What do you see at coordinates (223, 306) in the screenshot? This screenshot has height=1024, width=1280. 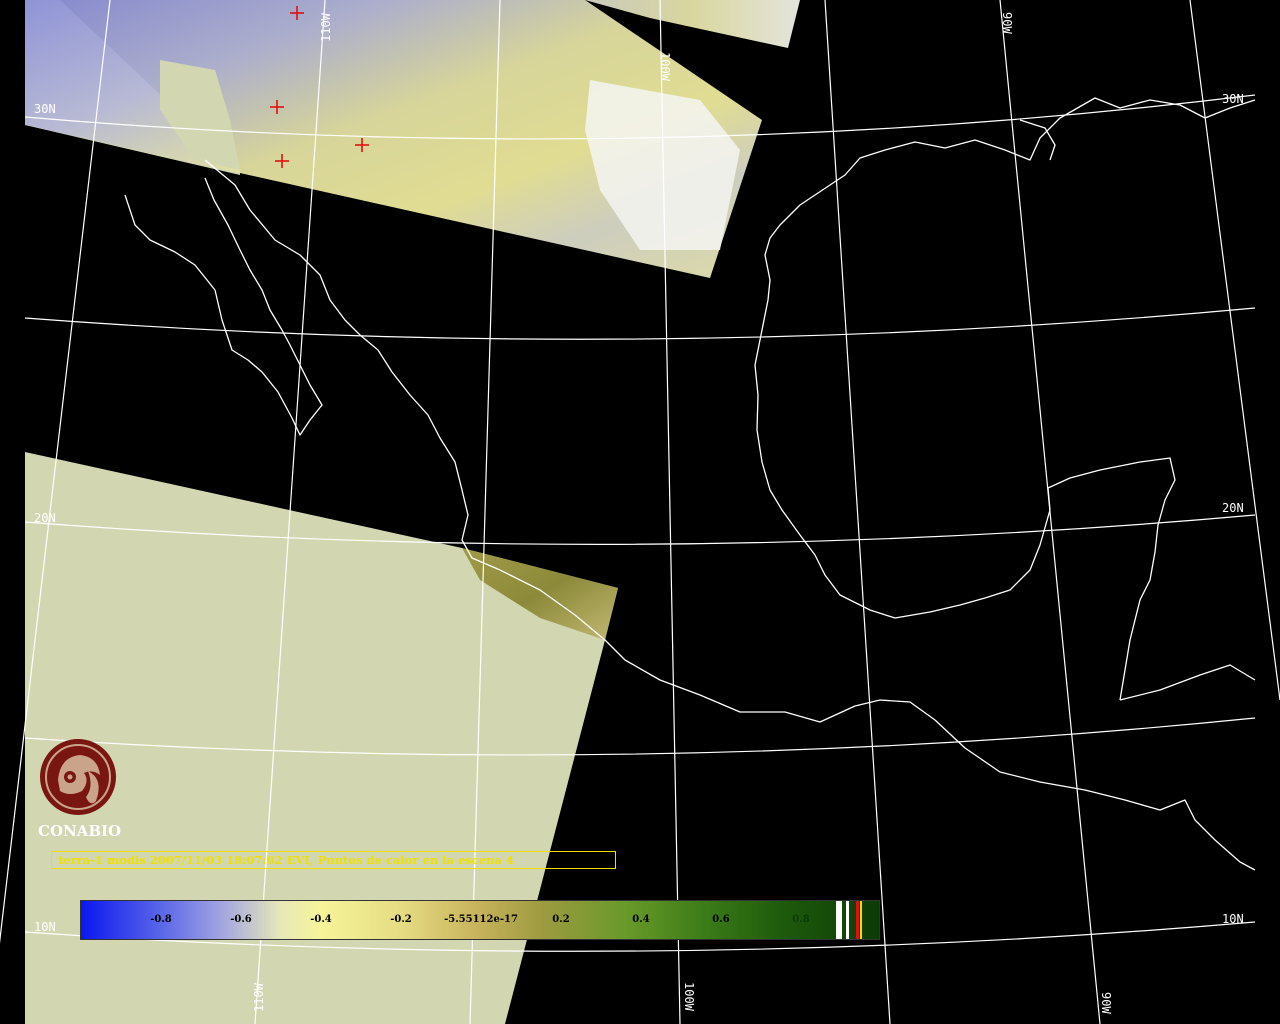 I see `baja-california-coast` at bounding box center [223, 306].